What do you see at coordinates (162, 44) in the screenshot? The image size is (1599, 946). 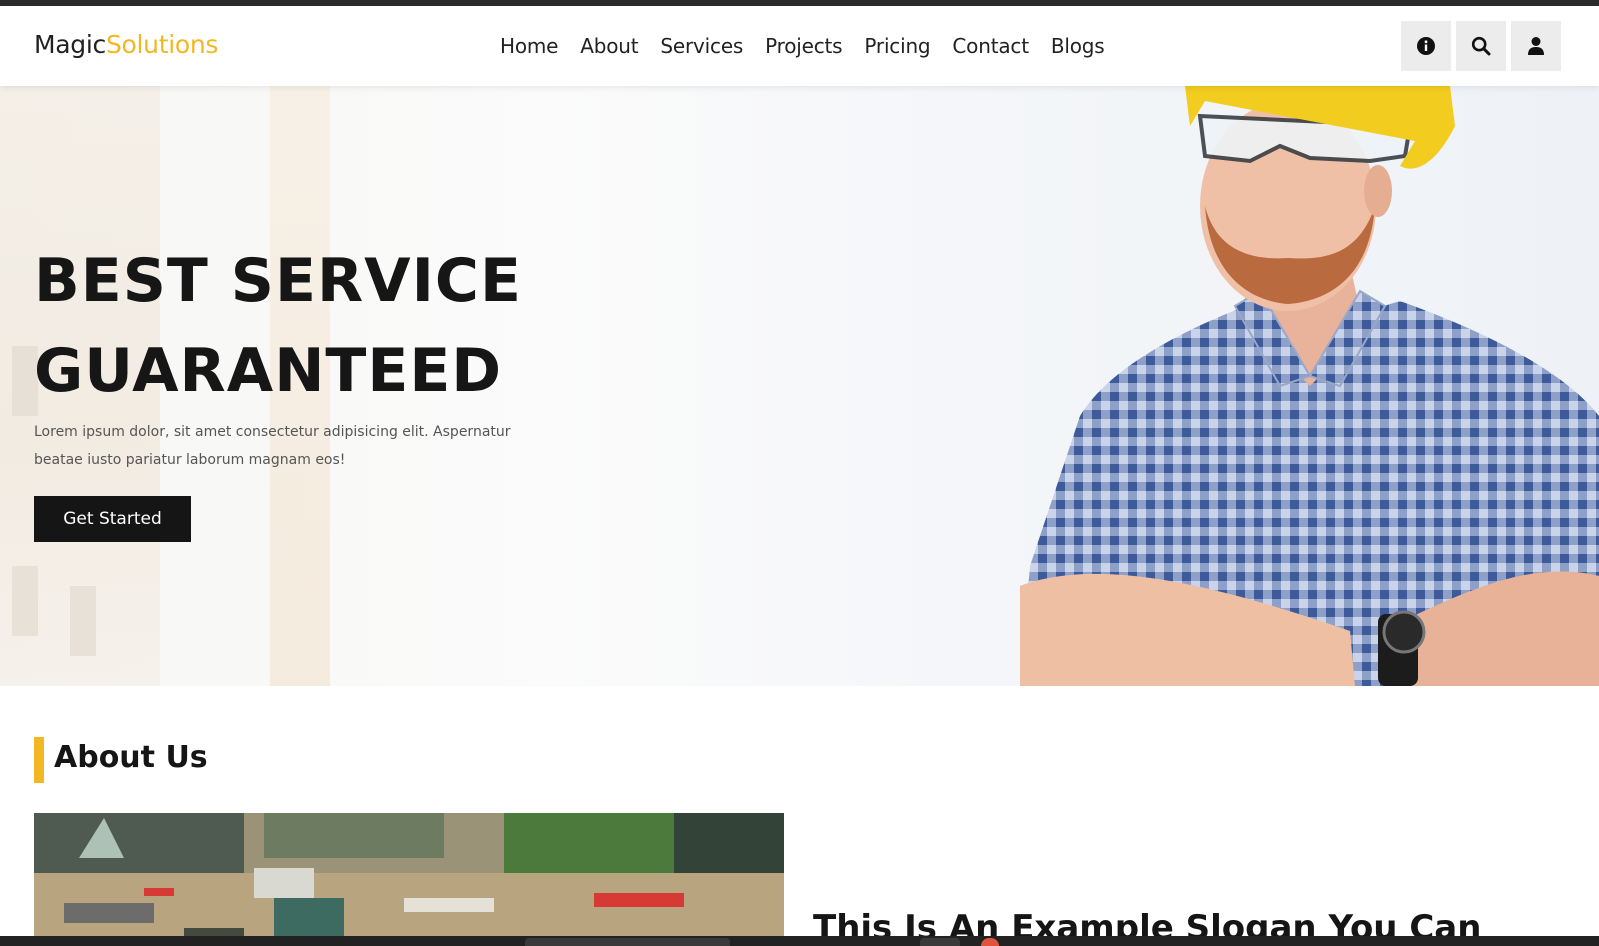 I see `logo-part-solutions: Solutions` at bounding box center [162, 44].